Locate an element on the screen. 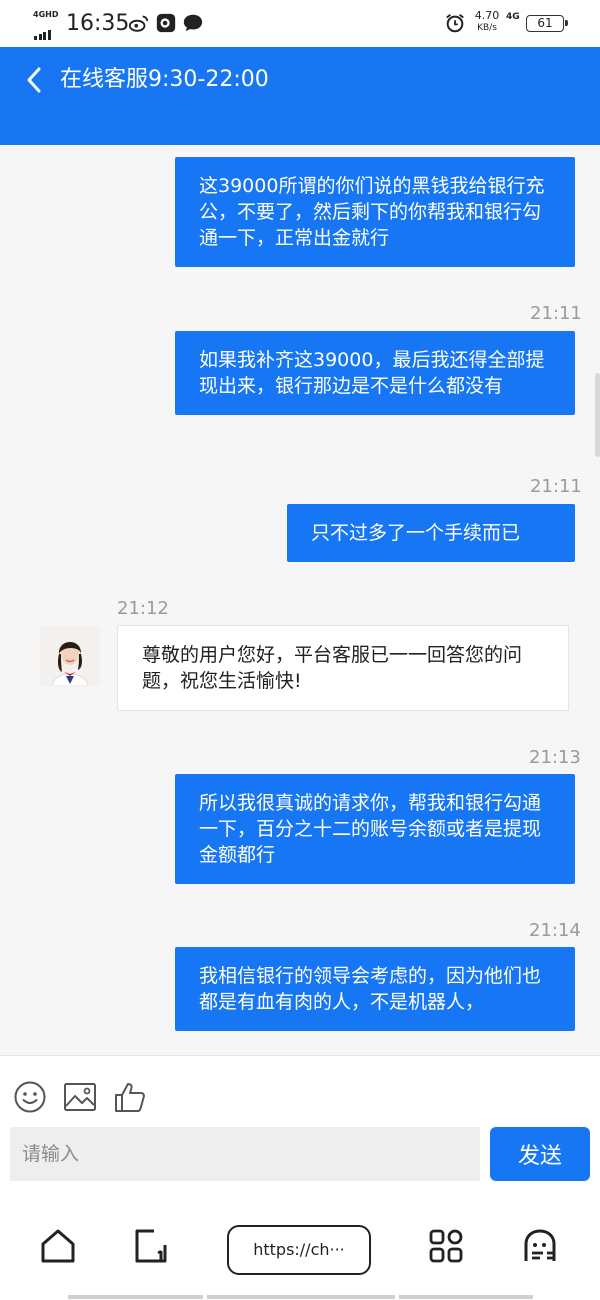  emoji-icon is located at coordinates (30, 1097).